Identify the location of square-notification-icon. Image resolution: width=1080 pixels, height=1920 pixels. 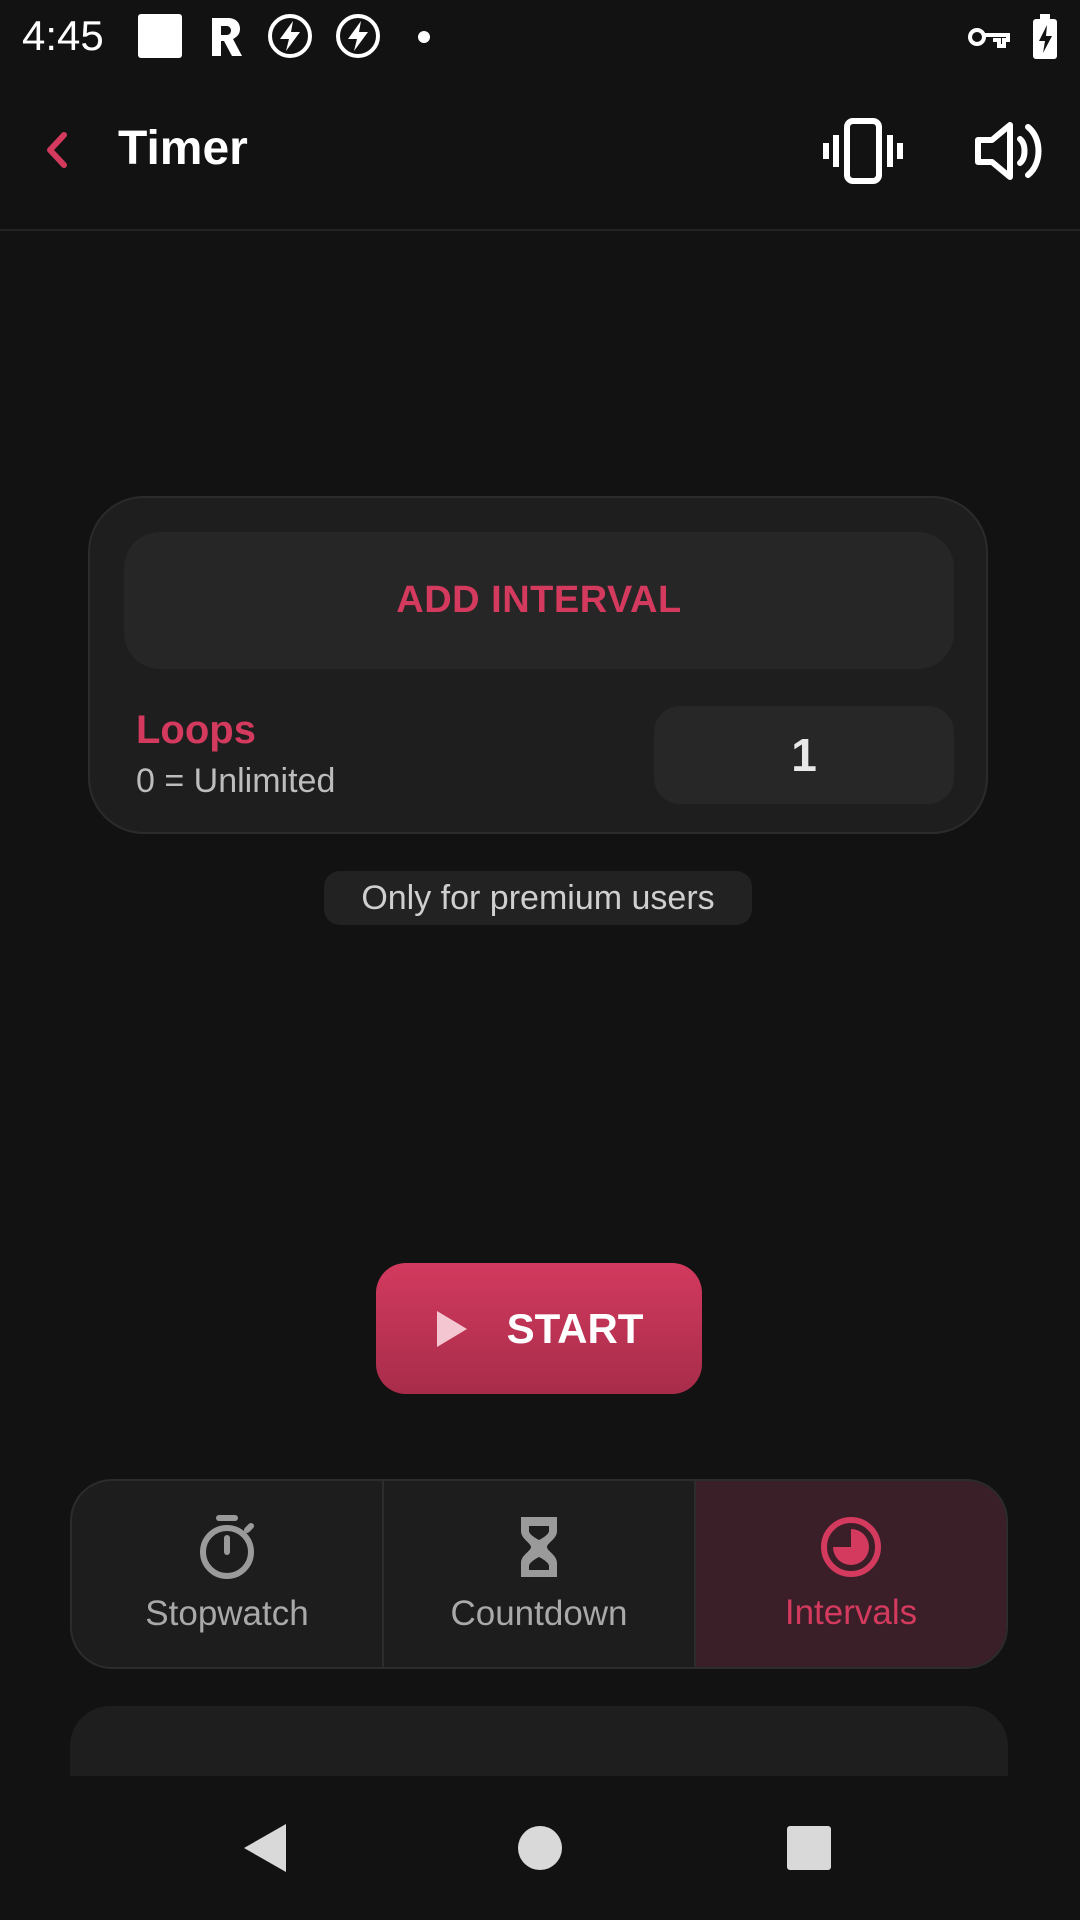
(160, 36).